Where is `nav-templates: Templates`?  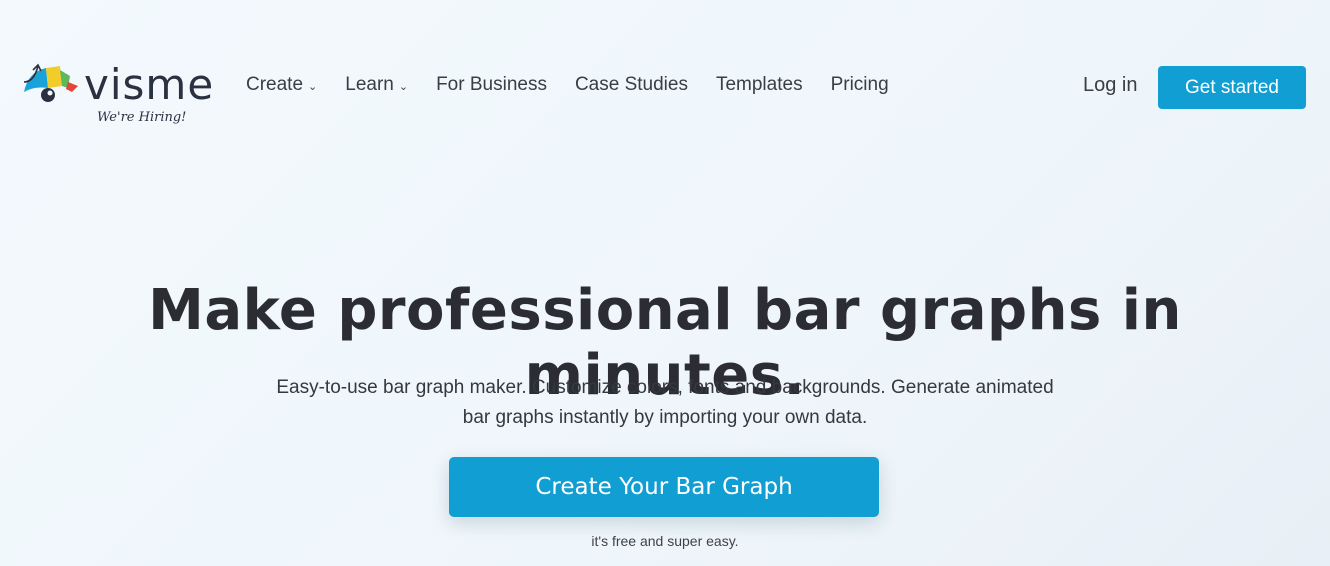 nav-templates: Templates is located at coordinates (759, 85).